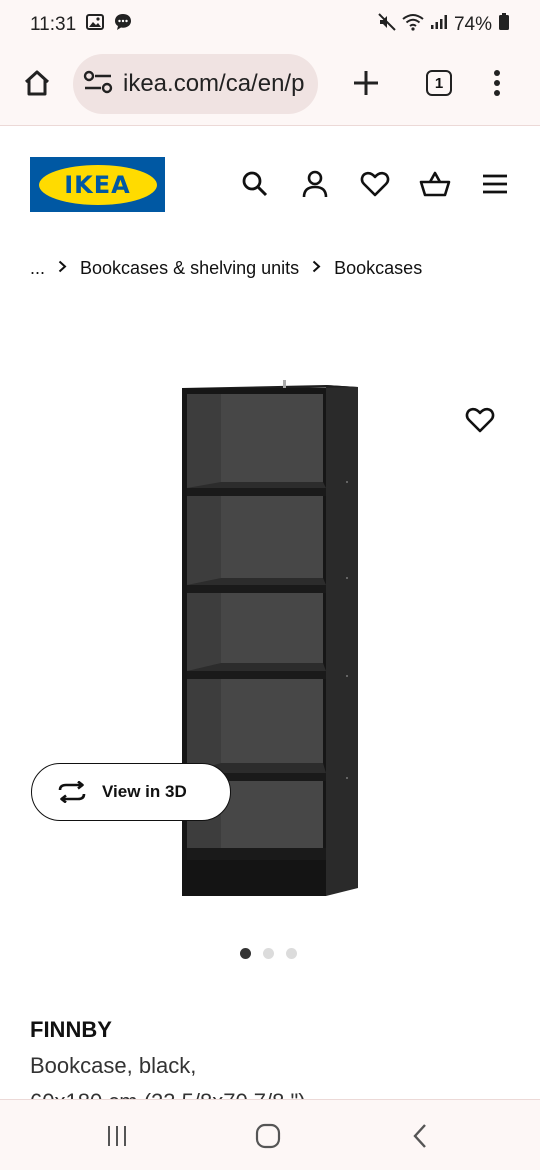 Image resolution: width=540 pixels, height=1170 pixels. I want to click on battery-icon, so click(504, 25).